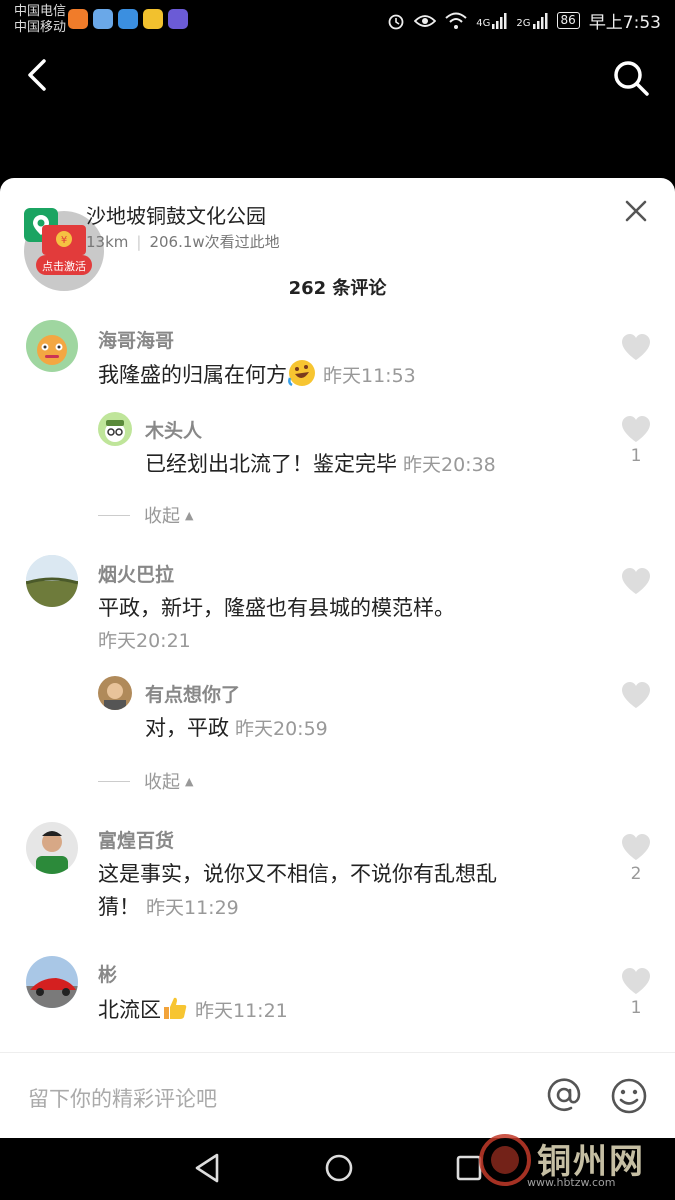 This screenshot has height=1200, width=675. What do you see at coordinates (122, 1098) in the screenshot?
I see `comment-input: 留下你的精彩评论吧` at bounding box center [122, 1098].